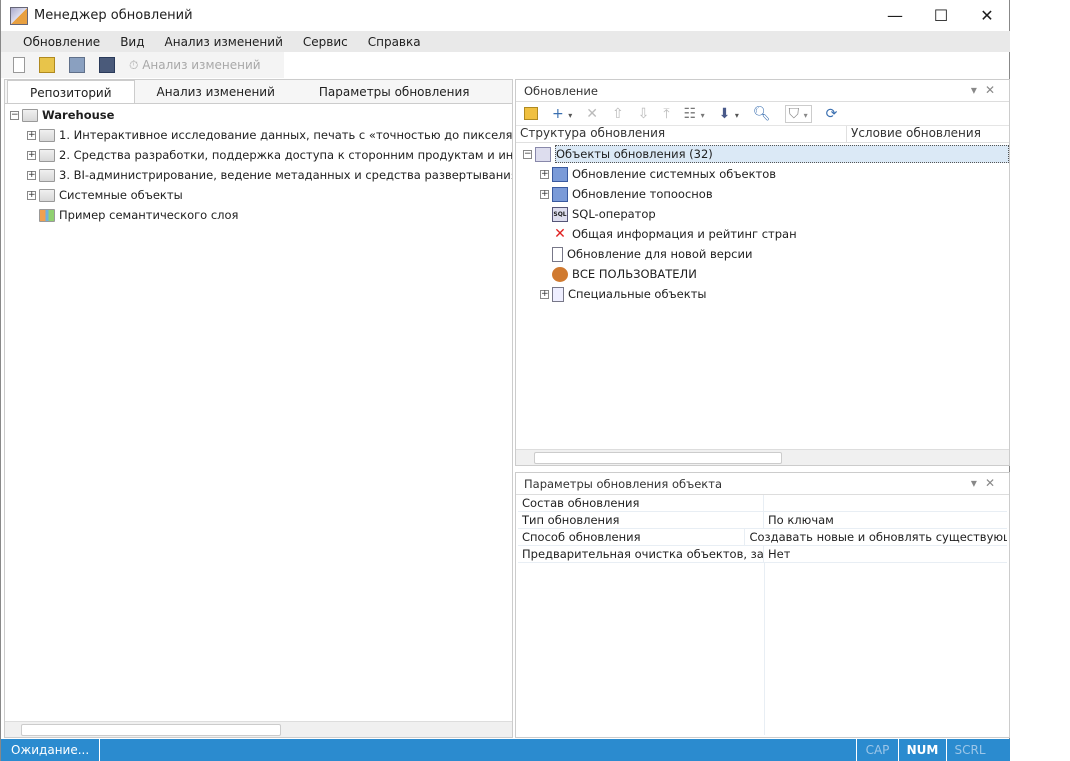 The image size is (1070, 761). I want to click on document-icon, so click(557, 254).